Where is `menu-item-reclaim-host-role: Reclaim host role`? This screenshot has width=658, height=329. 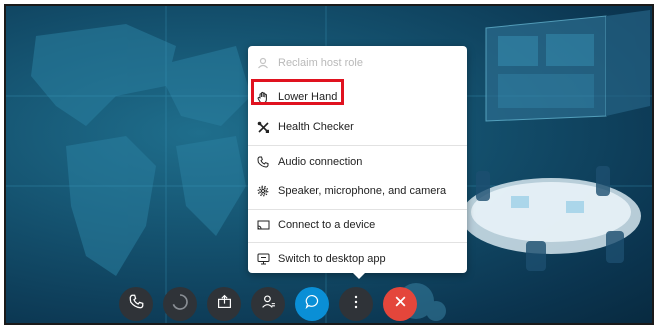 menu-item-reclaim-host-role: Reclaim host role is located at coordinates (357, 63).